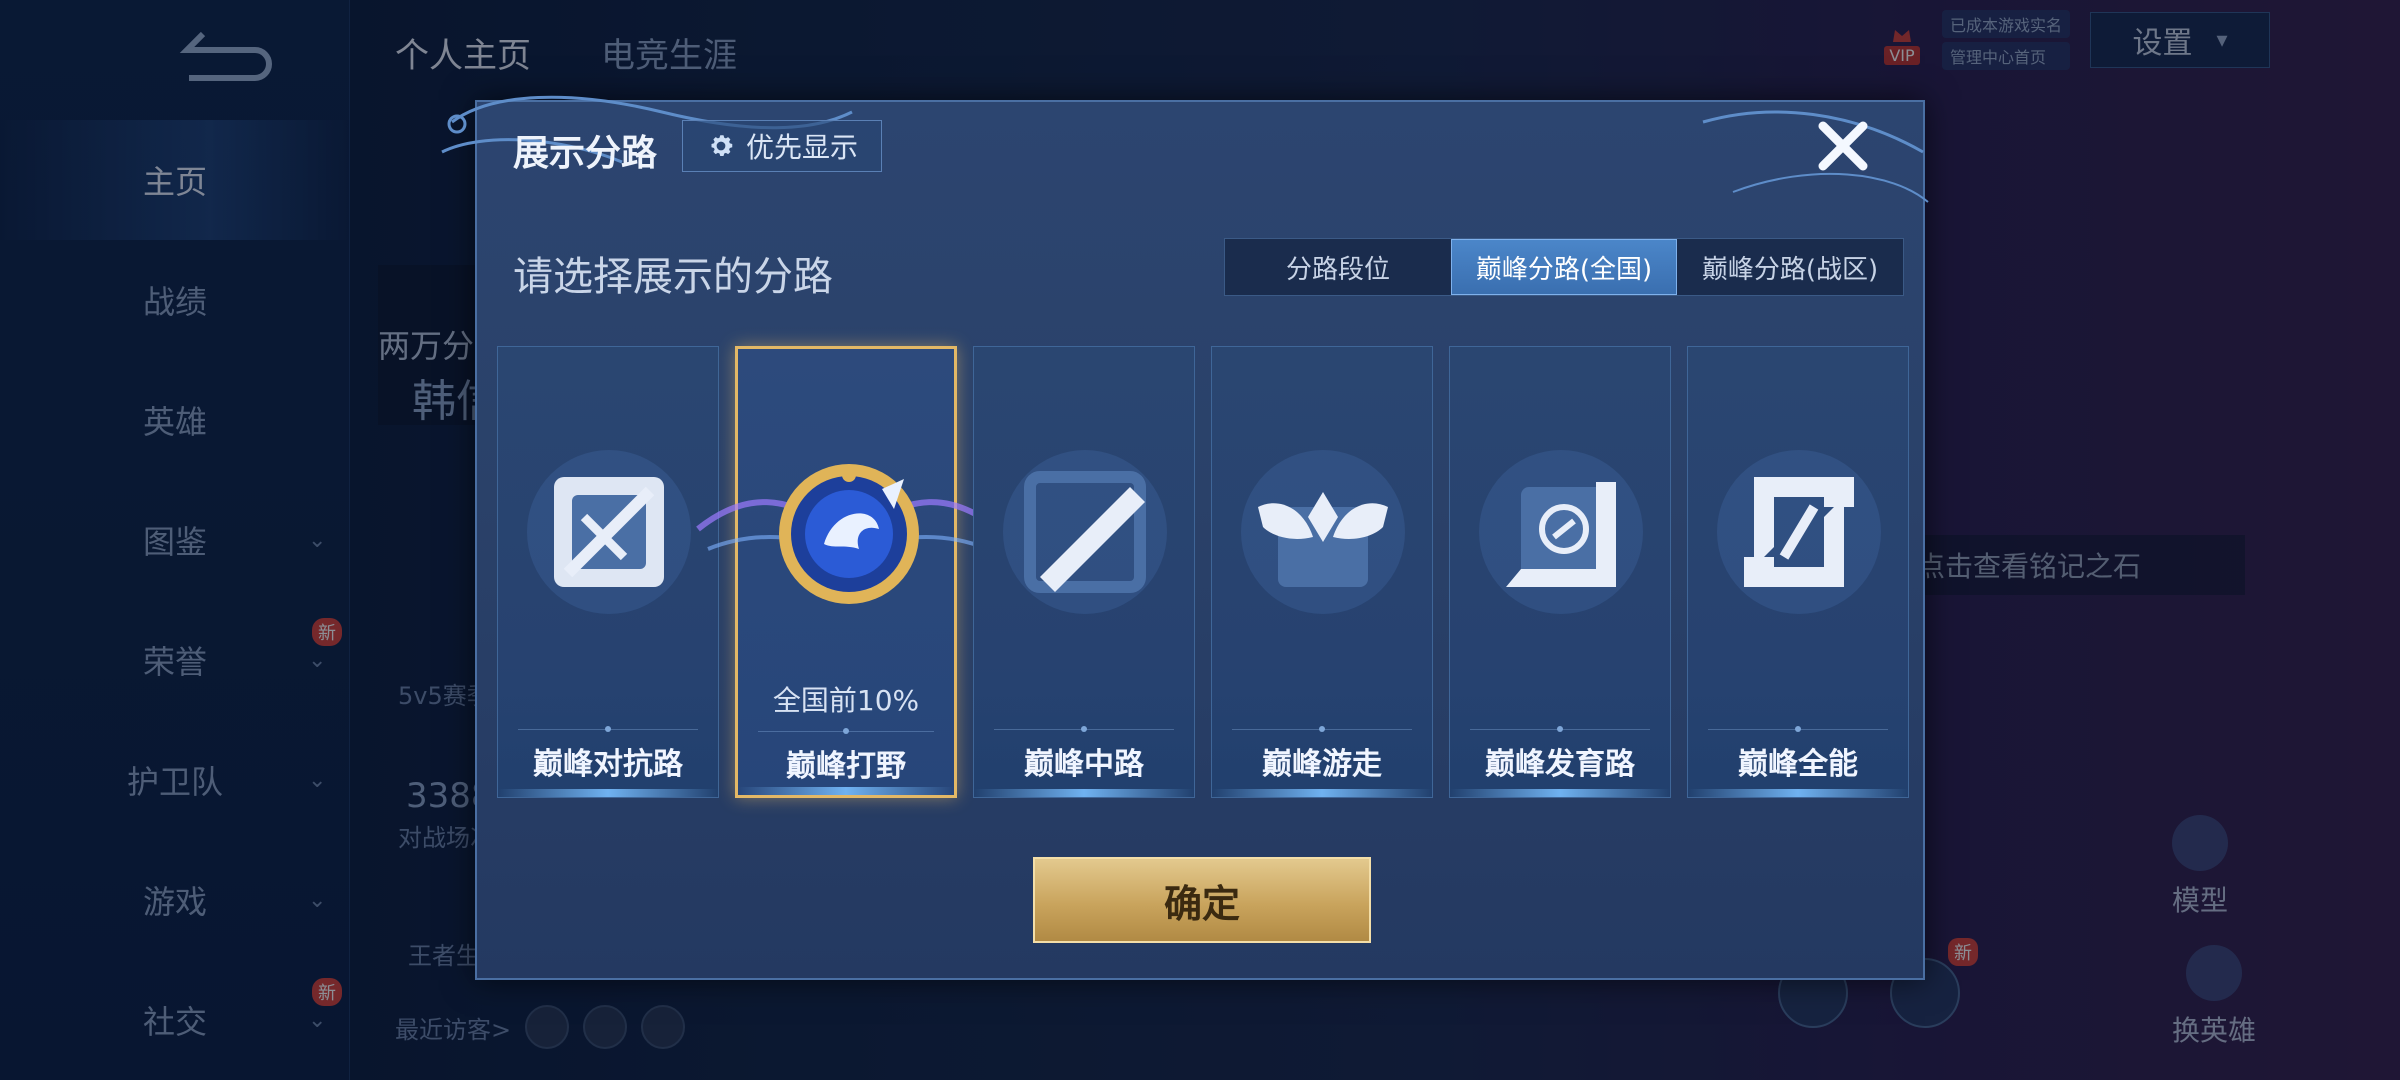 This screenshot has width=2400, height=1080. What do you see at coordinates (1798, 764) in the screenshot?
I see `lane-card-name: 巅峰全能` at bounding box center [1798, 764].